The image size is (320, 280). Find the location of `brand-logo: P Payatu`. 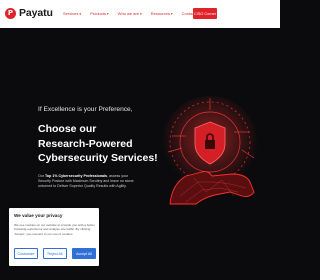

brand-logo: P Payatu is located at coordinates (29, 13).